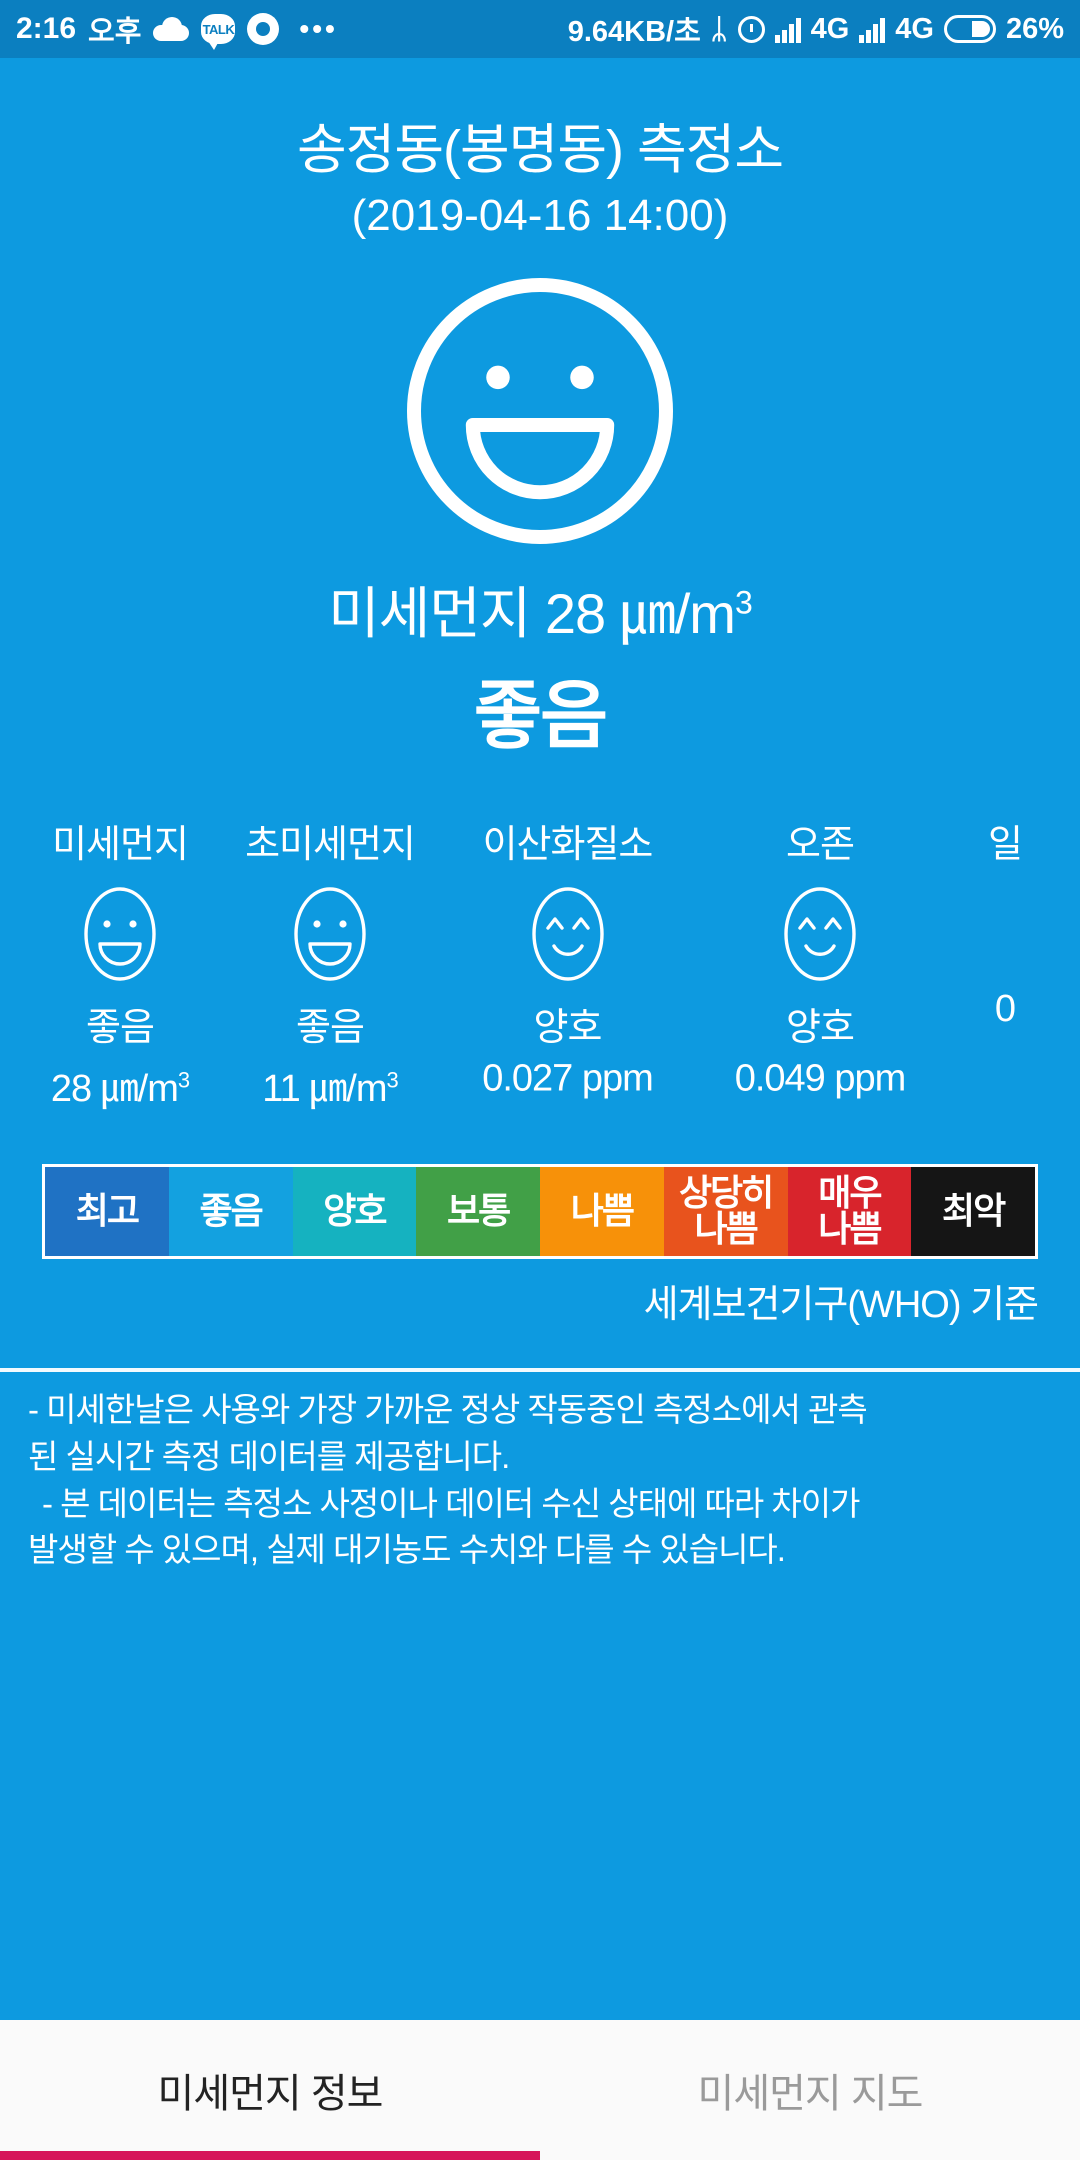 The height and width of the screenshot is (2160, 1080). Describe the element at coordinates (820, 844) in the screenshot. I see `pollutant-label: 오존` at that location.